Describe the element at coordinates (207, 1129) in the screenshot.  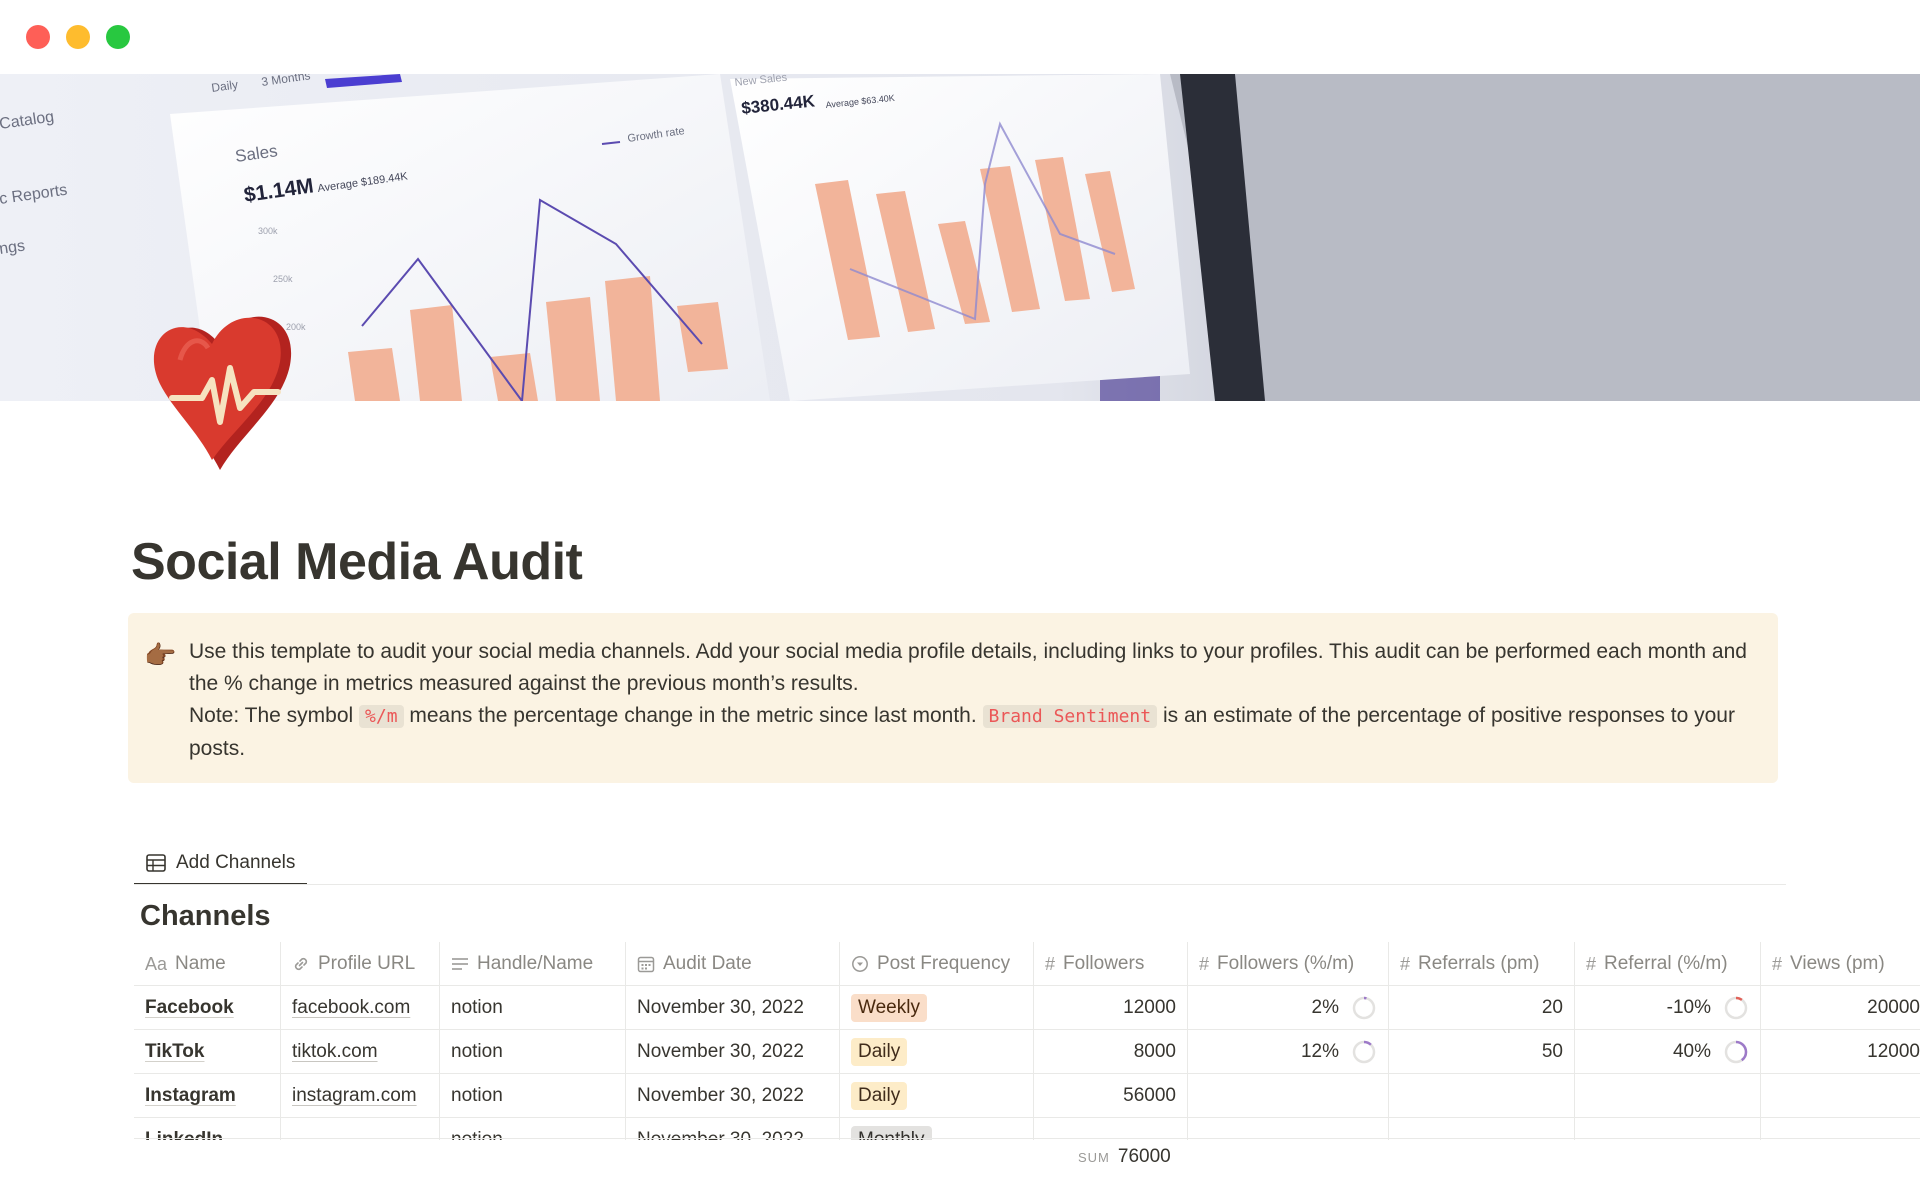
I see `cell-name: LinkedIn` at that location.